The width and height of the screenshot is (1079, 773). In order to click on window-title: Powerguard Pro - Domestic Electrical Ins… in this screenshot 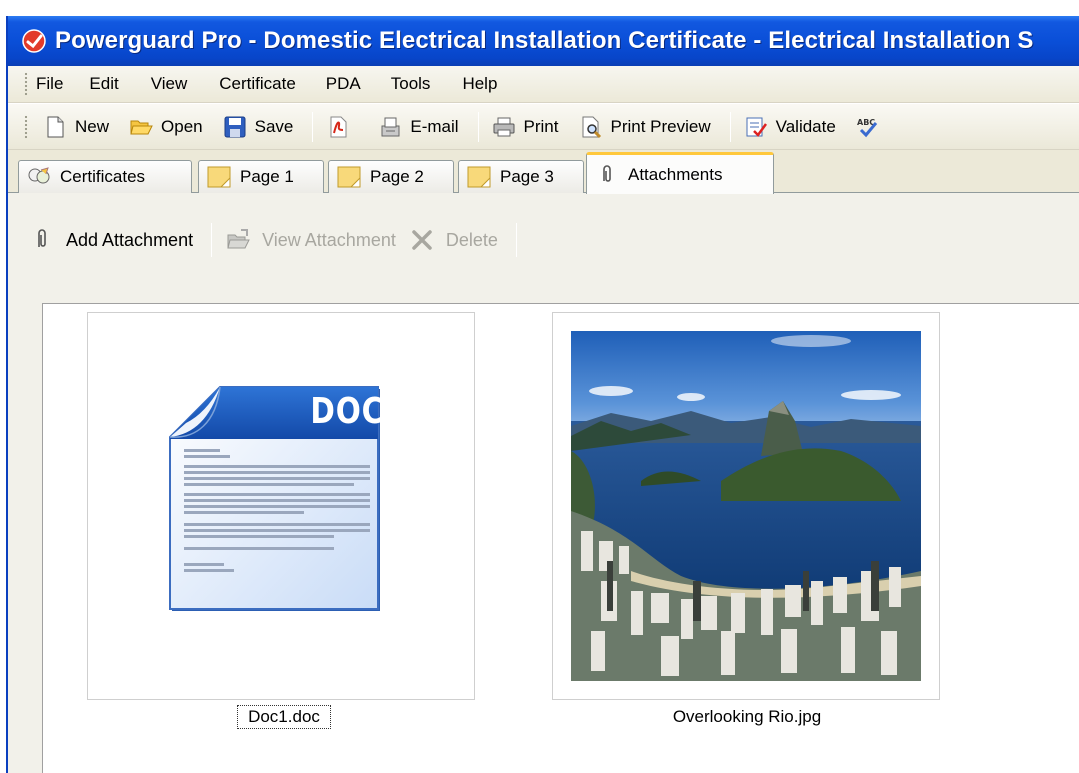, I will do `click(544, 40)`.